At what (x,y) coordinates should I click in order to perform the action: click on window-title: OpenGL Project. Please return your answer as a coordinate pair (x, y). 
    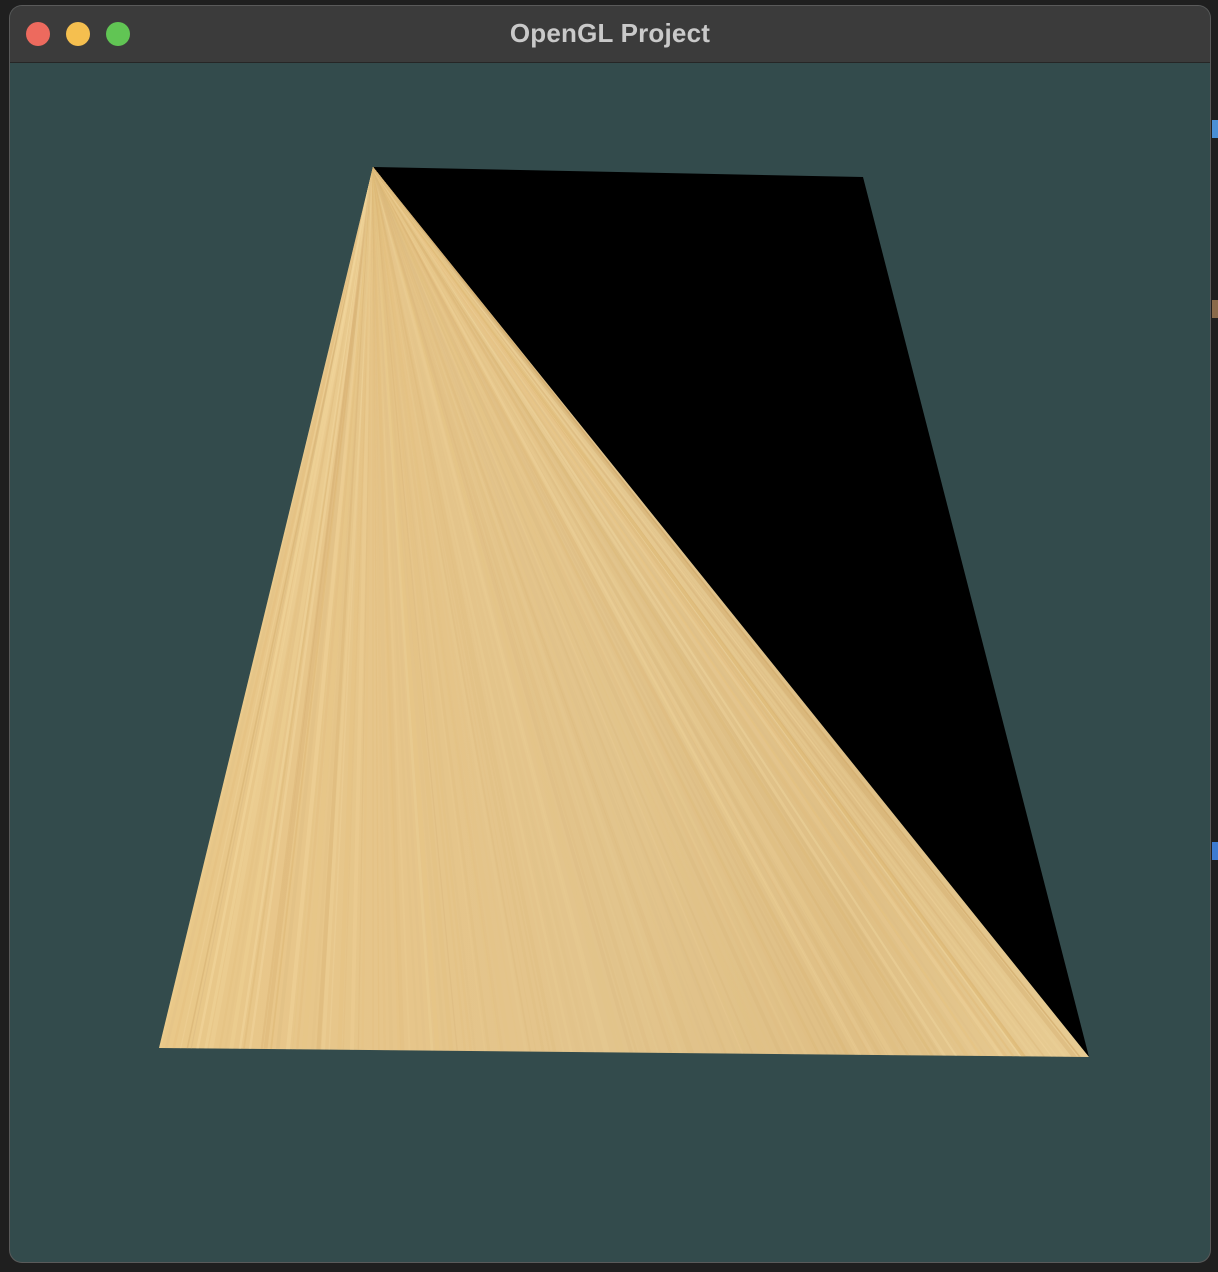
    Looking at the image, I should click on (610, 33).